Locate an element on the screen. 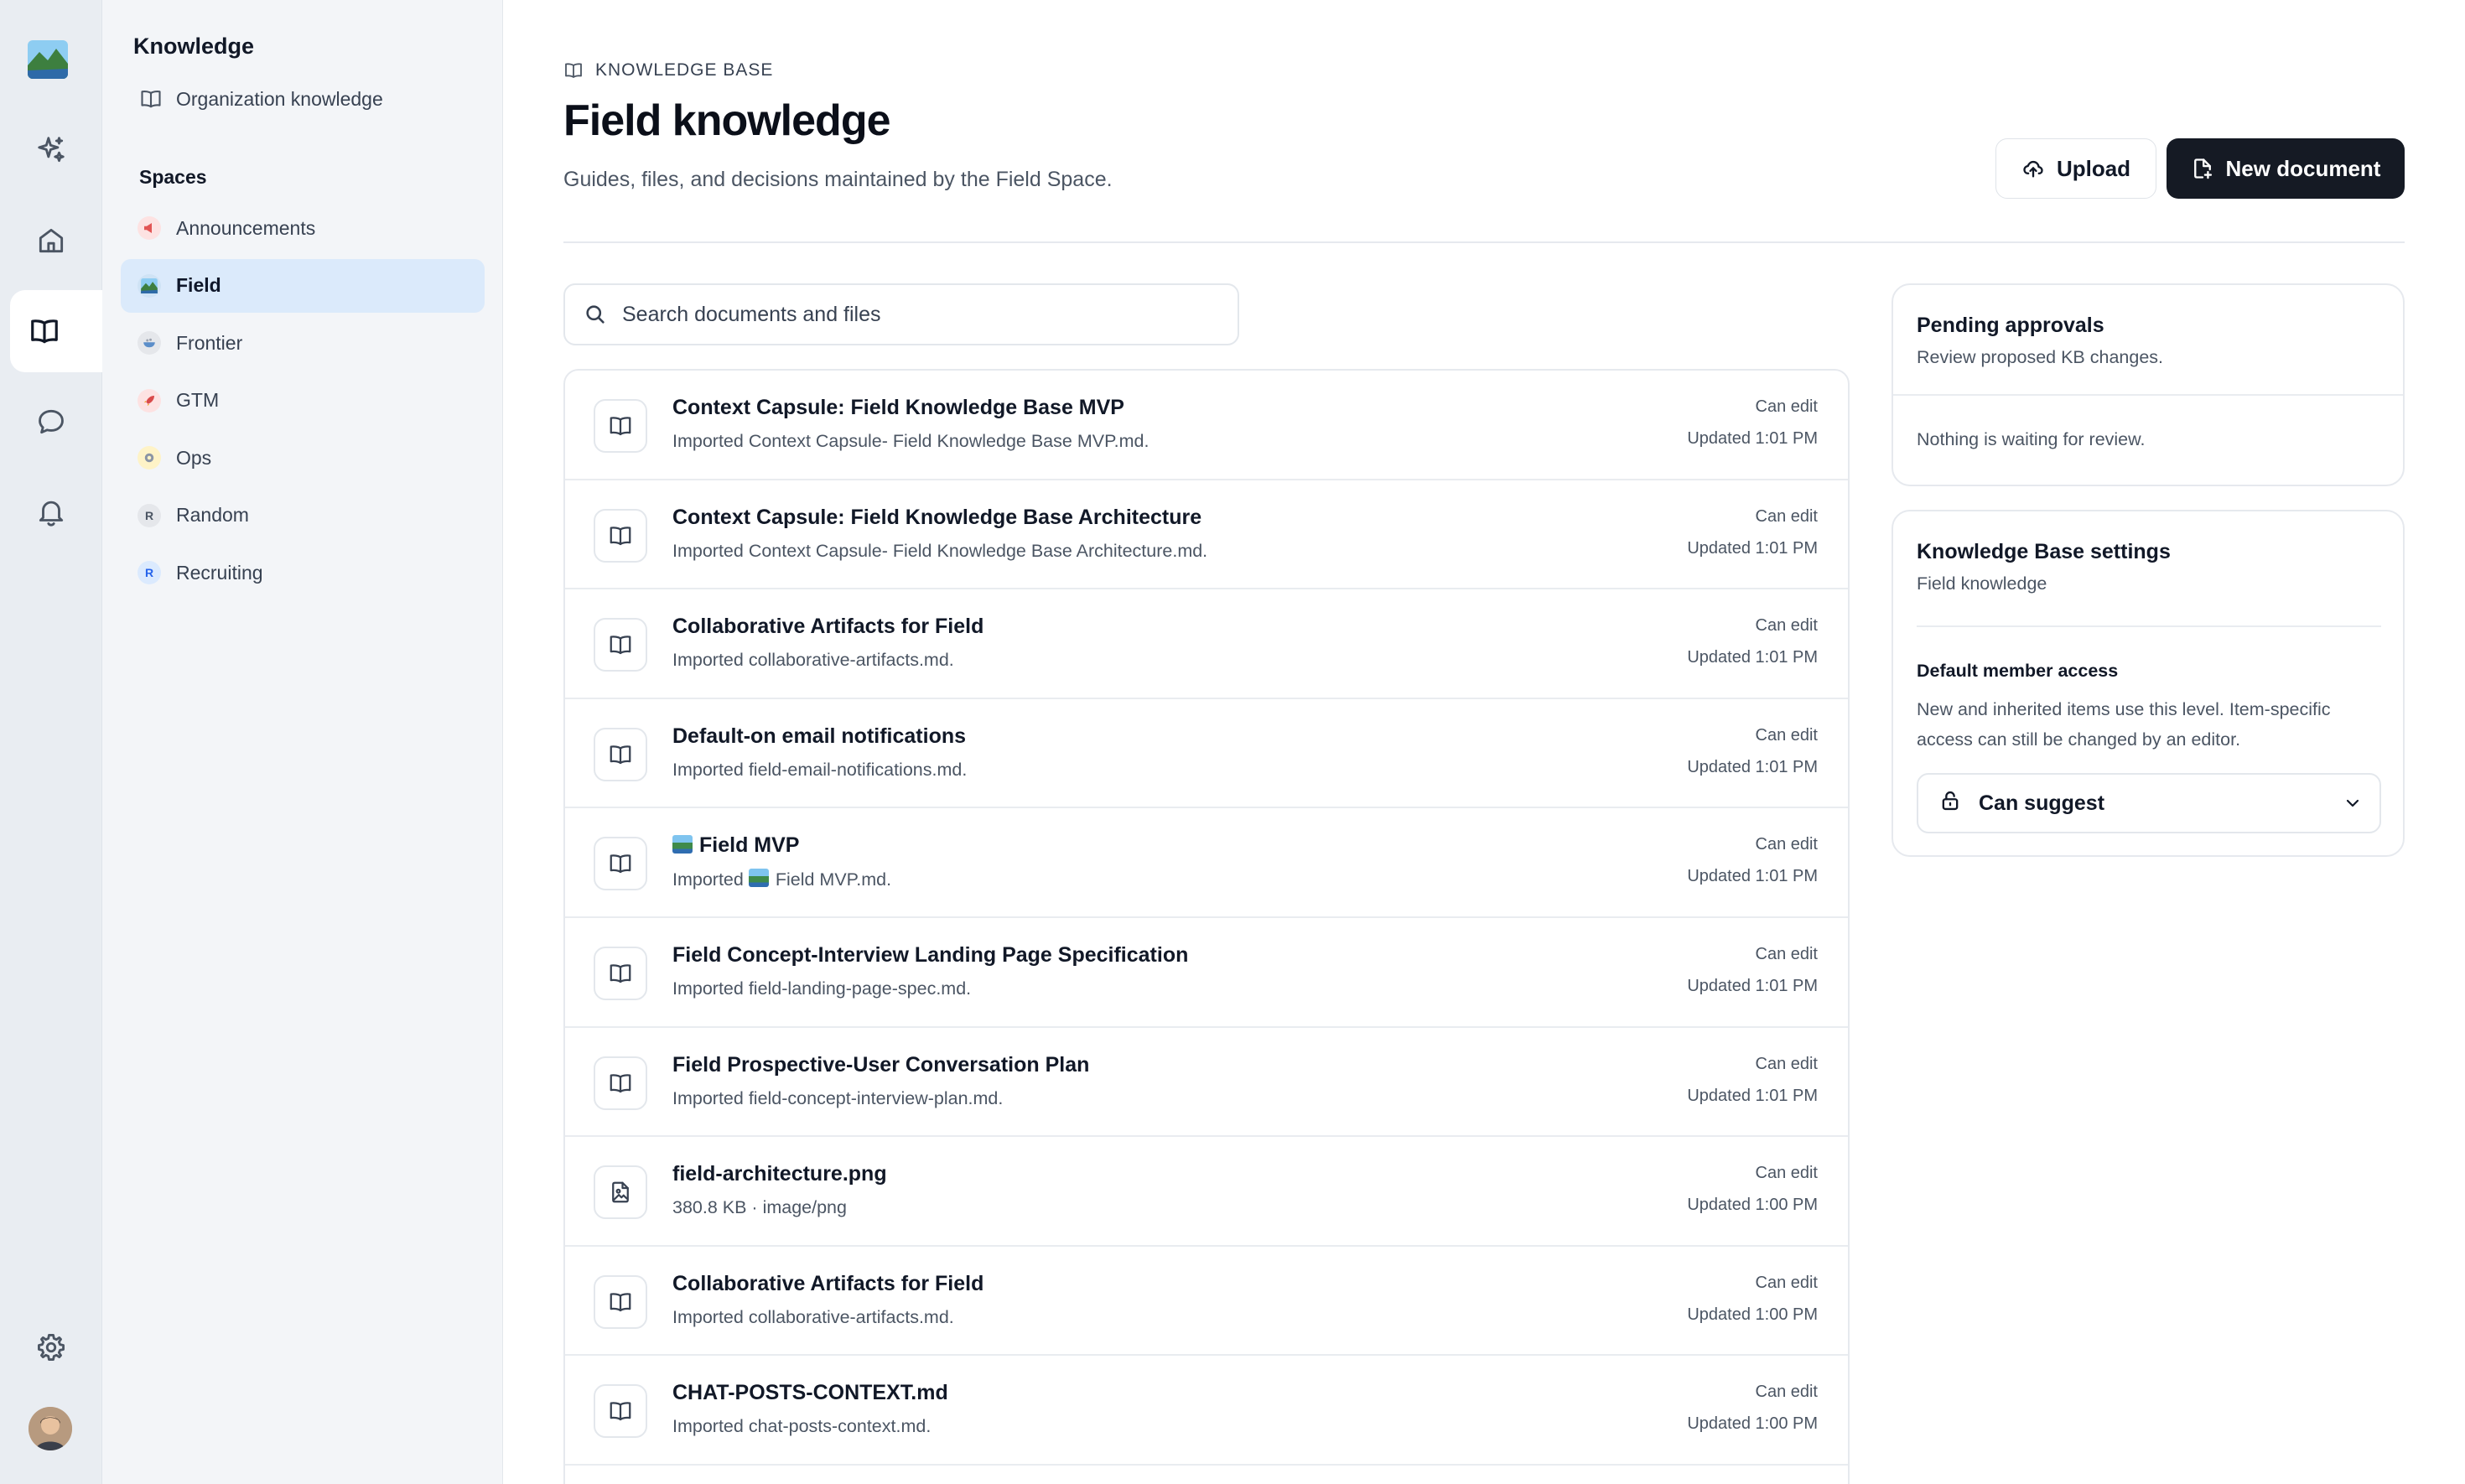 The height and width of the screenshot is (1484, 2465). icon-rail is located at coordinates (52, 742).